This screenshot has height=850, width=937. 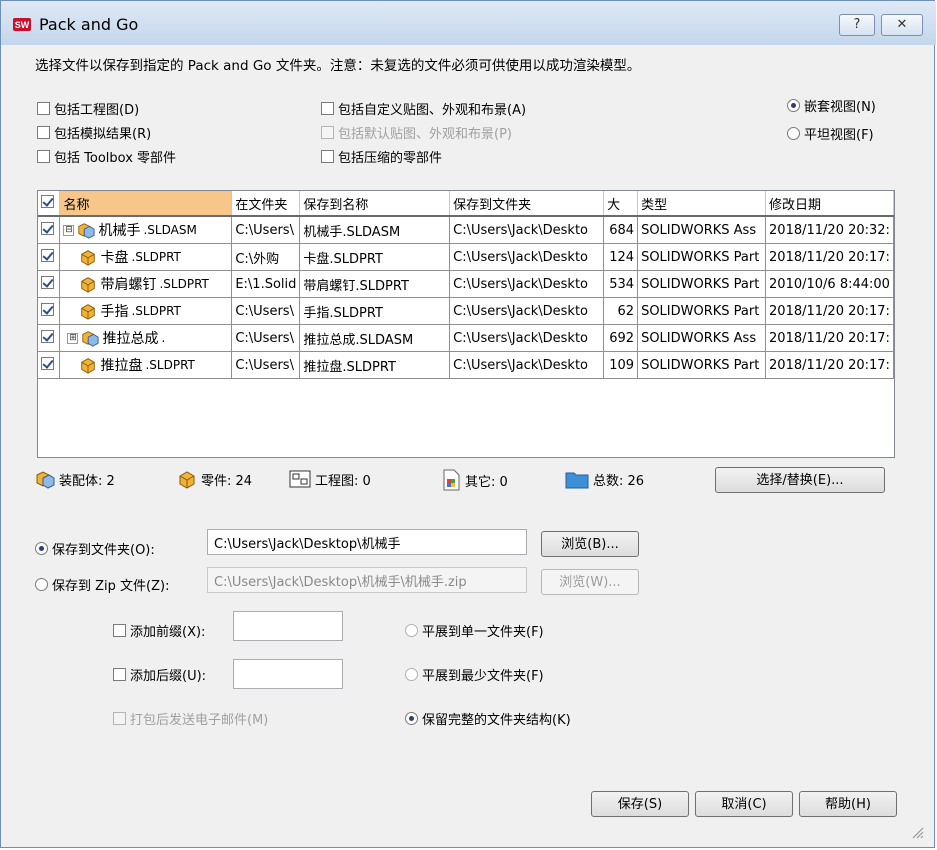 What do you see at coordinates (831, 105) in the screenshot?
I see `nested-view-radio: 嵌套视图(N)` at bounding box center [831, 105].